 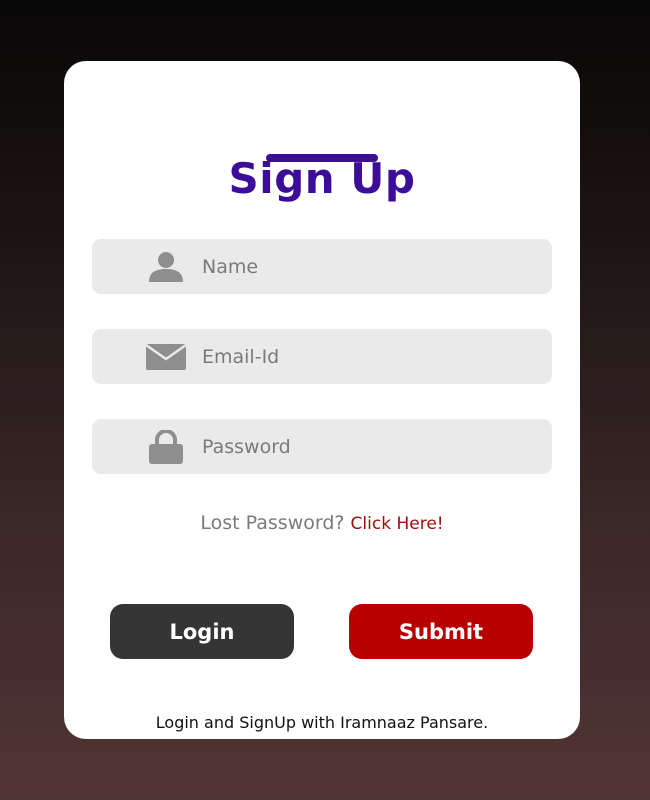 I want to click on name-input, so click(x=367, y=266).